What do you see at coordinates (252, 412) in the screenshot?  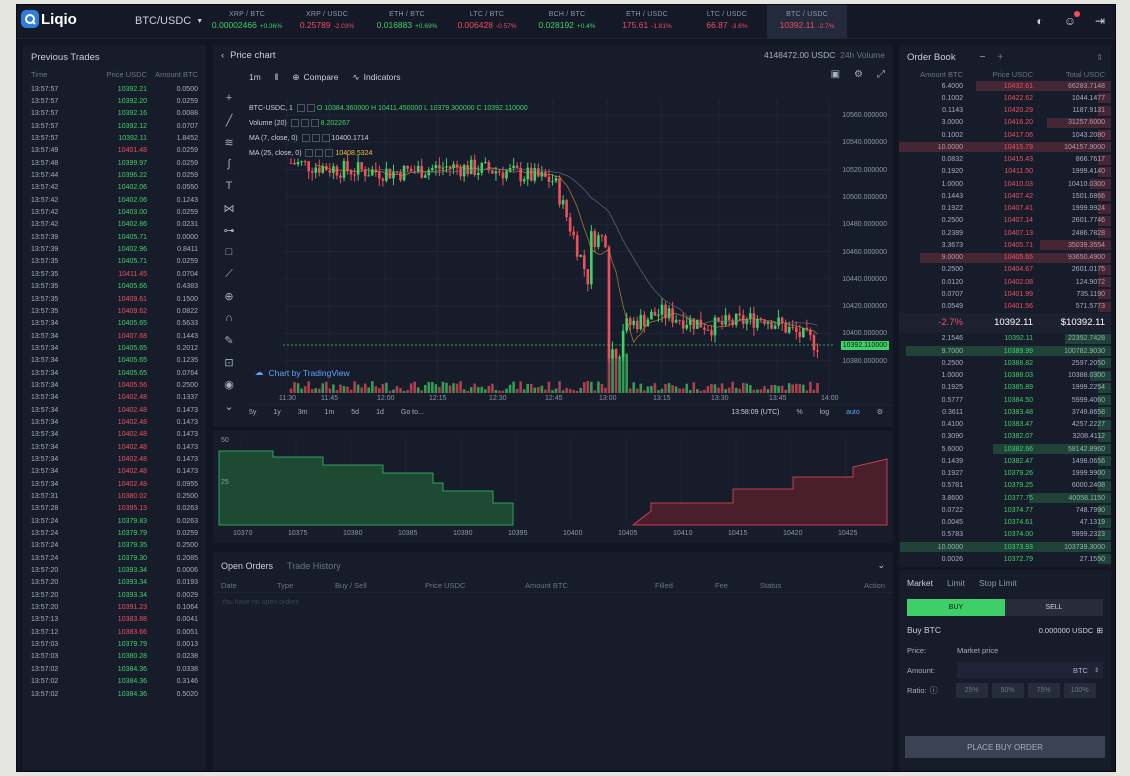 I see `range-button: 5y` at bounding box center [252, 412].